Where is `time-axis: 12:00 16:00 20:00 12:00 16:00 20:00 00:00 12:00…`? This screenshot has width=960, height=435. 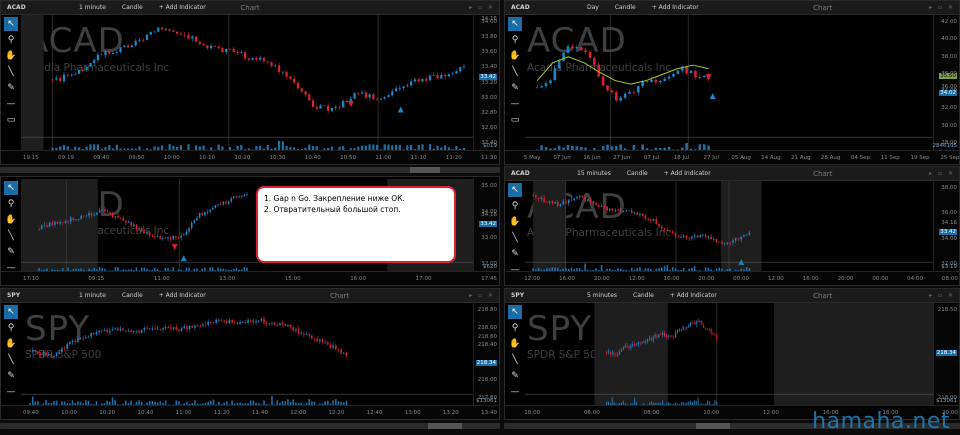
time-axis: 12:00 16:00 20:00 12:00 16:00 20:00 00:00 12:00… is located at coordinates (732, 278).